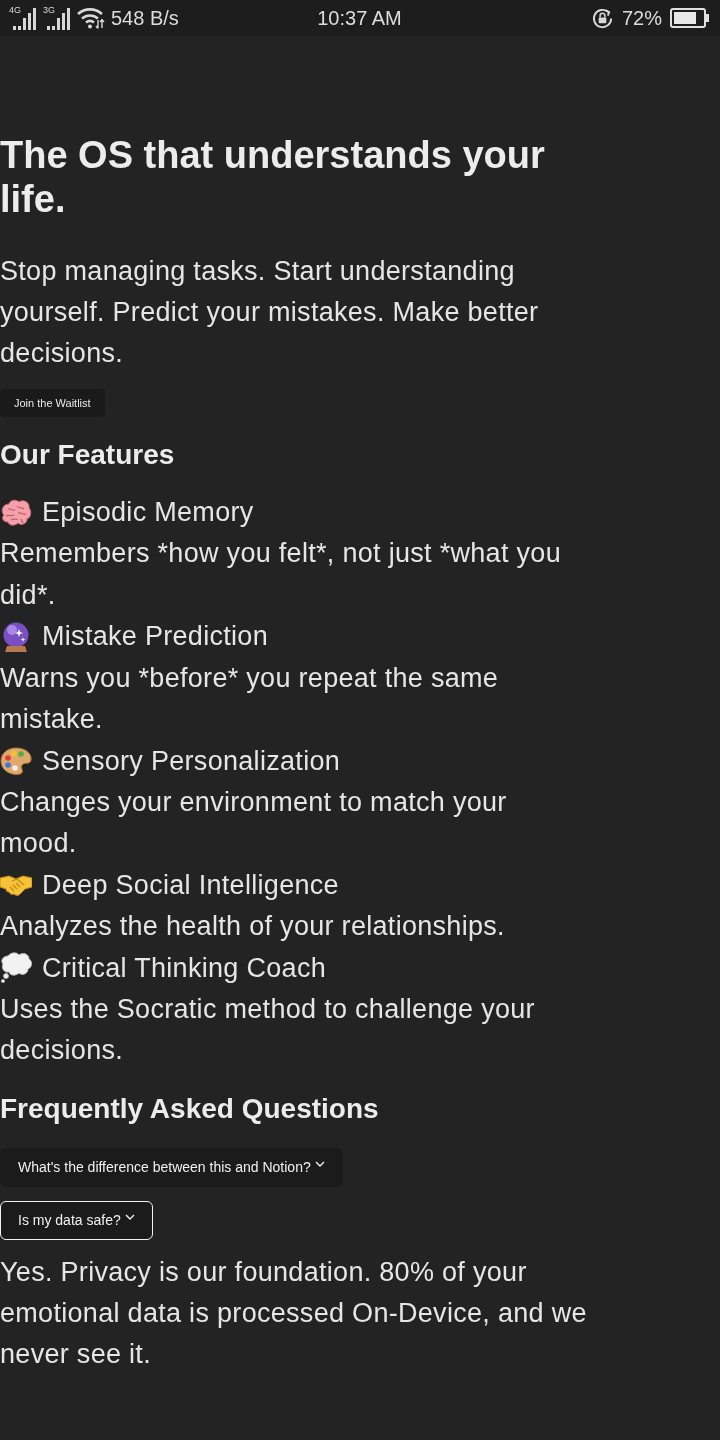  What do you see at coordinates (16, 512) in the screenshot?
I see `brain-icon` at bounding box center [16, 512].